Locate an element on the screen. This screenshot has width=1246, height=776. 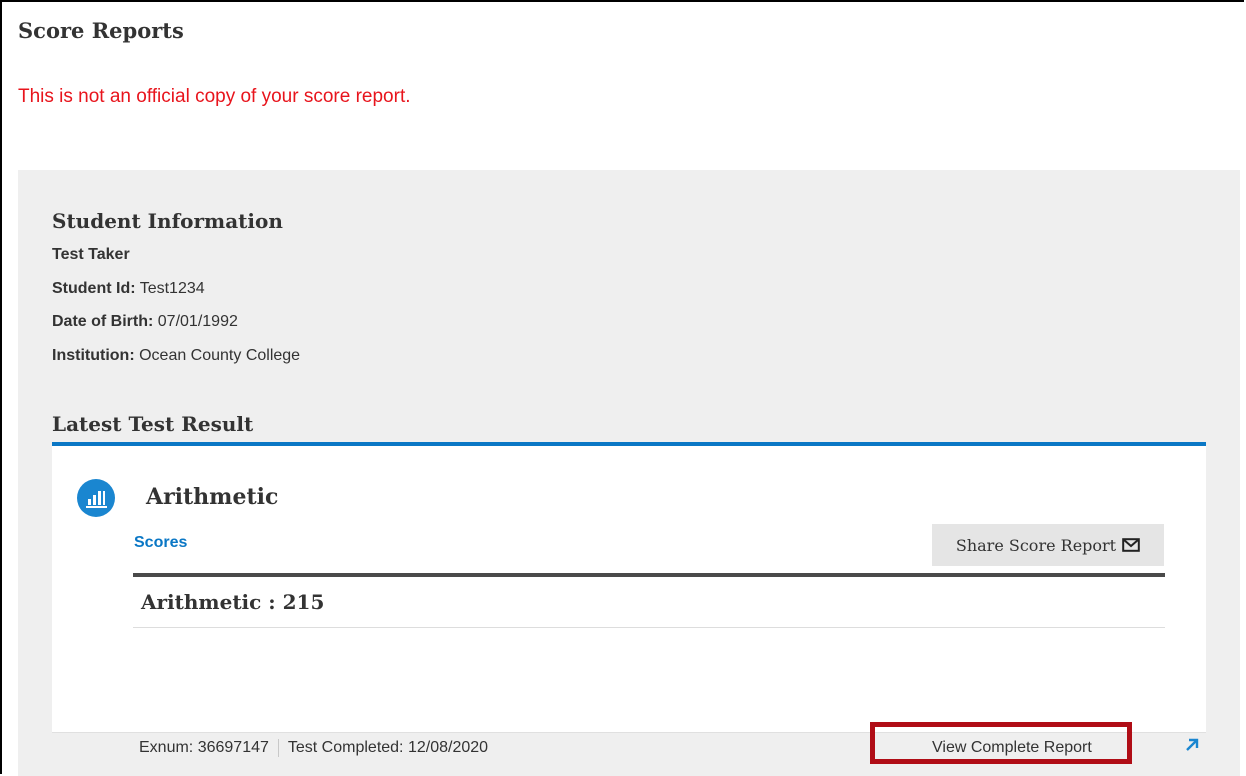
student-id-line: Student Id: Test1234 is located at coordinates (128, 289).